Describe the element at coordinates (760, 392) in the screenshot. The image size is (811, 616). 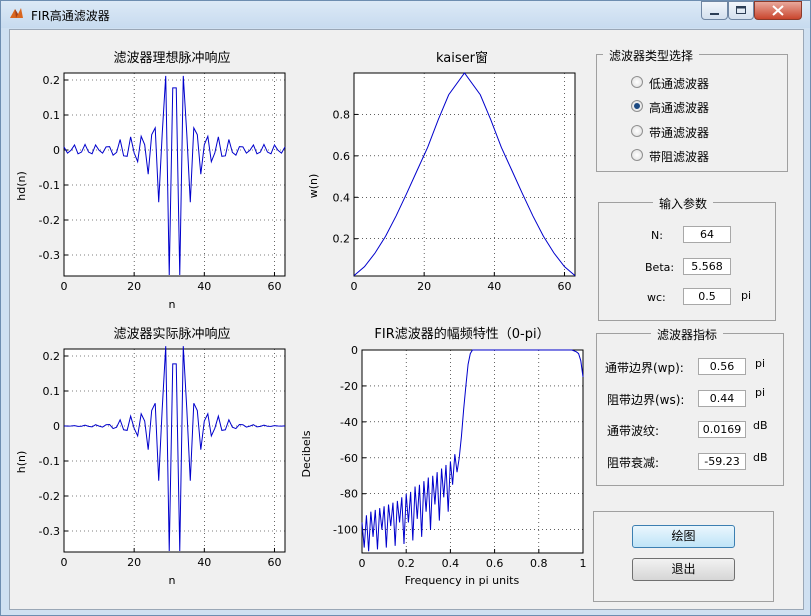
I see `ws-unit: pi` at that location.